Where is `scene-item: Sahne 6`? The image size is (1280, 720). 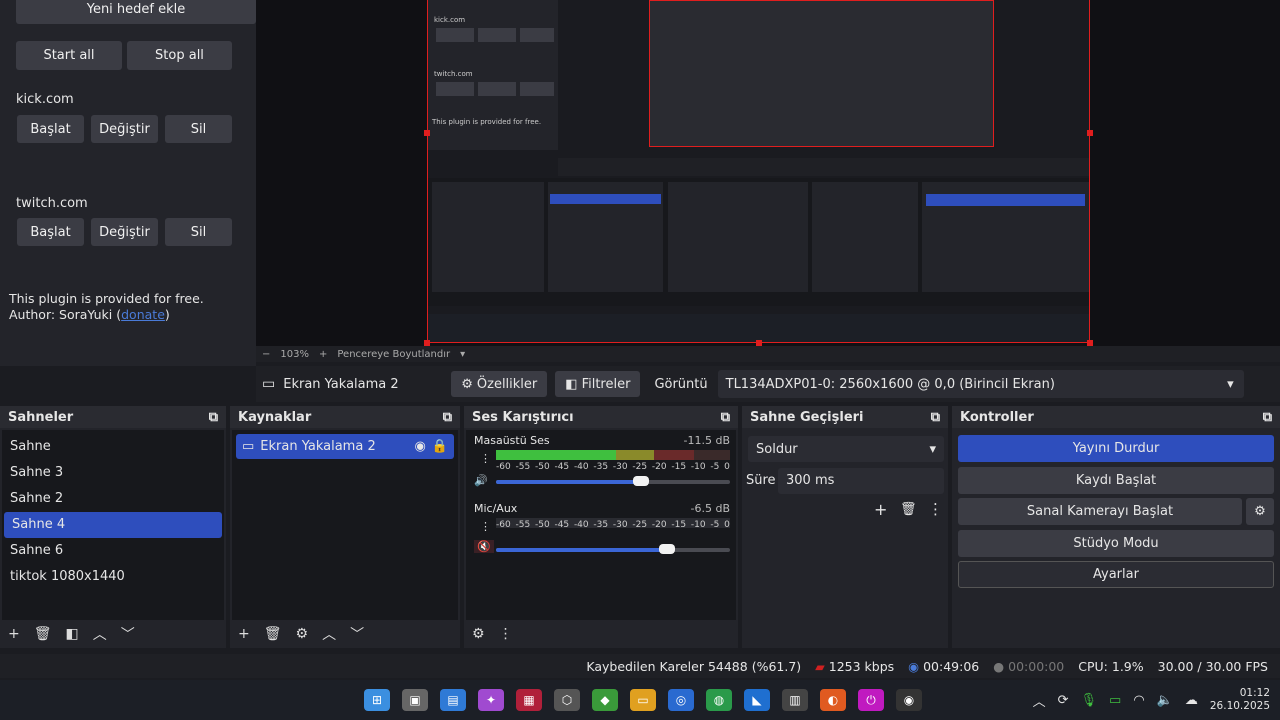
scene-item: Sahne 6 is located at coordinates (113, 551).